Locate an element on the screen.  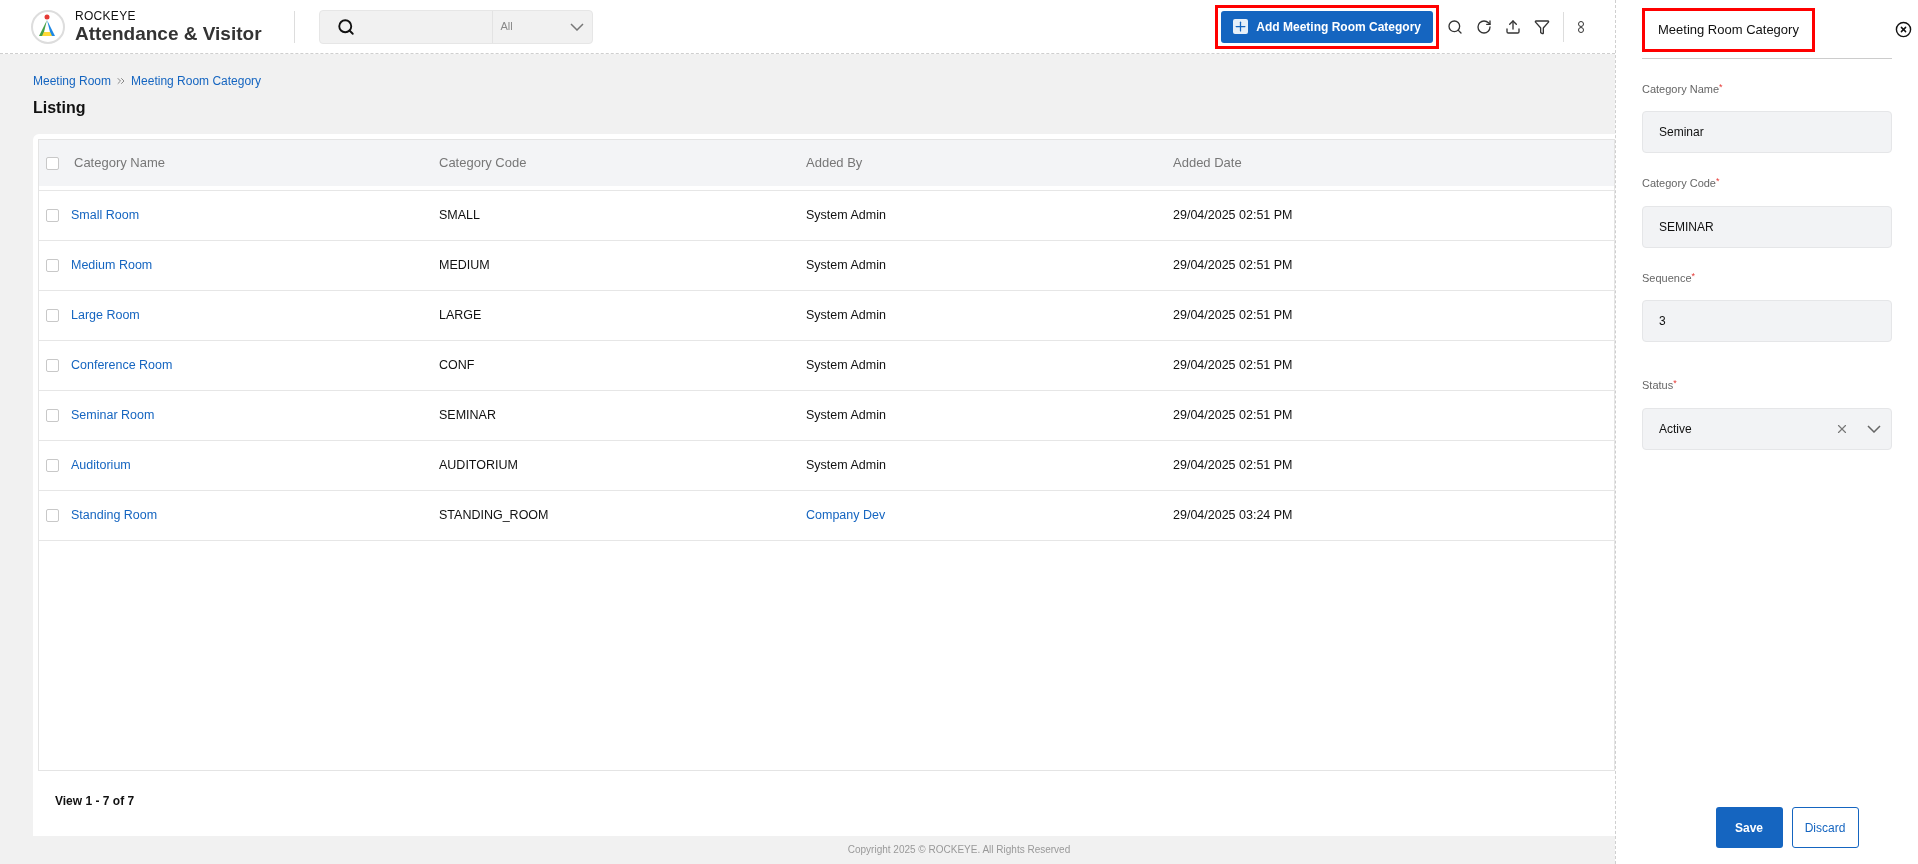
field-label: Status* is located at coordinates (1660, 385).